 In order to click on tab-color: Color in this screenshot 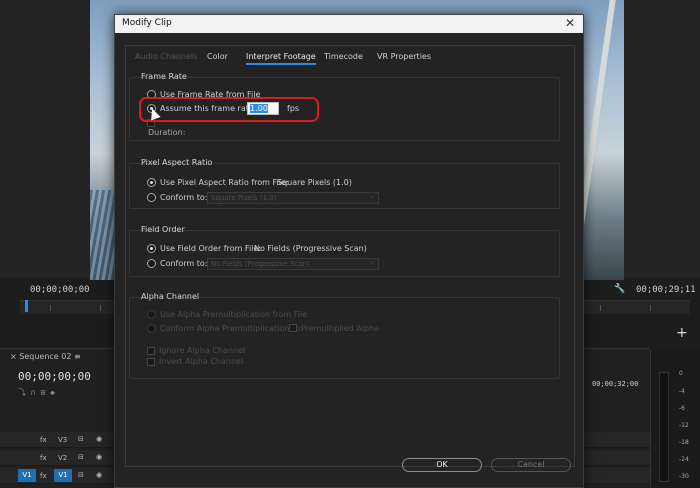, I will do `click(217, 56)`.